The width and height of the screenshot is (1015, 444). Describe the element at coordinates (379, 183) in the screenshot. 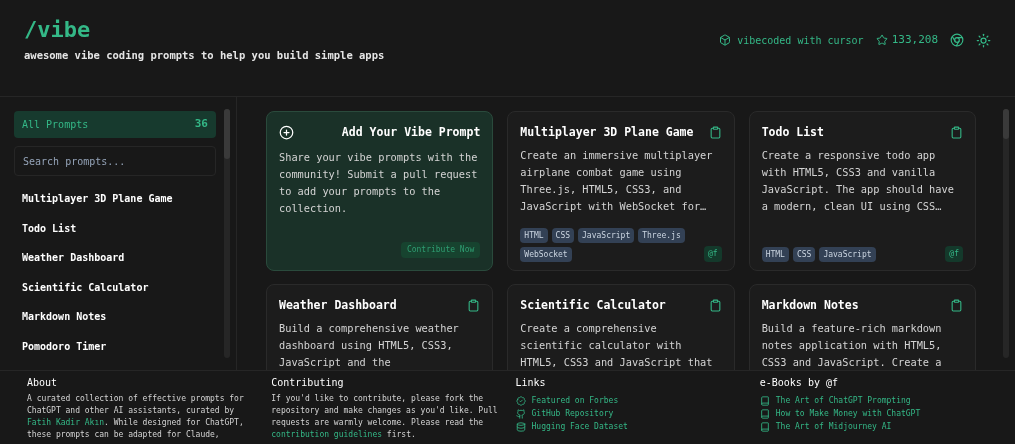

I see `card-description: Share your vibe prompts with the community! Submit a pull request to add your prompts to the collection.` at that location.